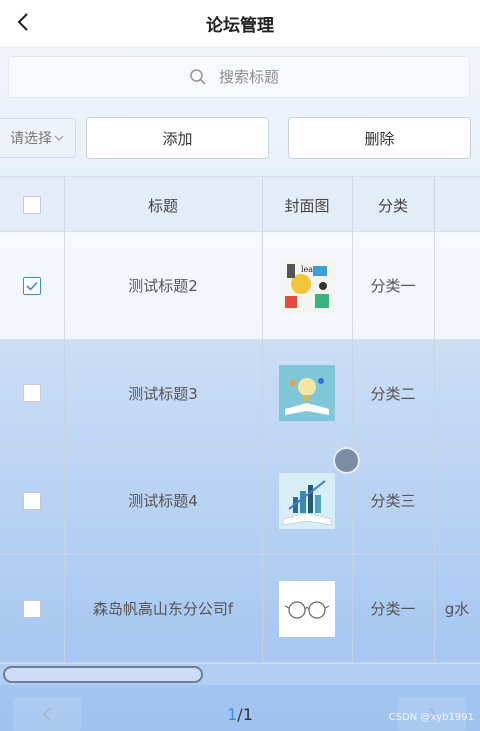 The image size is (480, 731). I want to click on row-title: 森岛帆高山东分公司f, so click(163, 609).